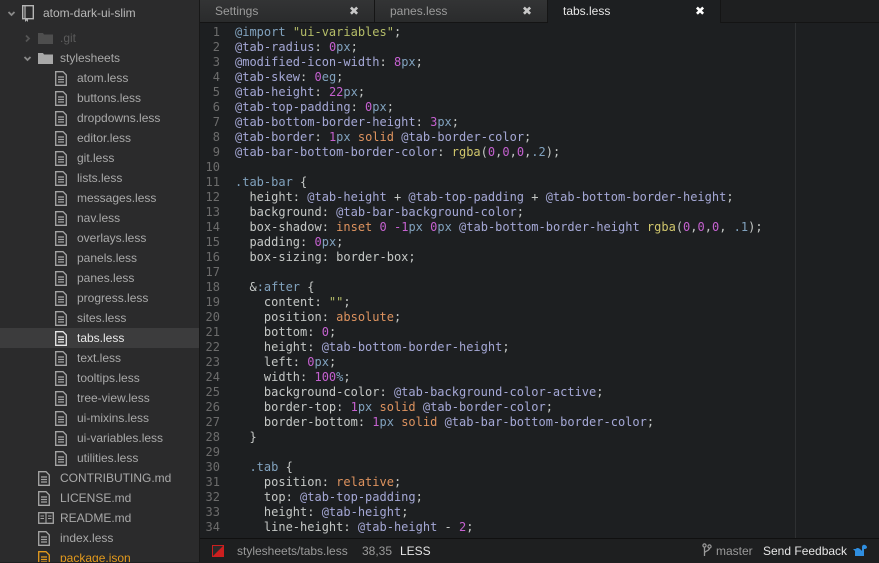 This screenshot has height=563, width=879. I want to click on tab-panes-less: panes.less ✖, so click(461, 11).